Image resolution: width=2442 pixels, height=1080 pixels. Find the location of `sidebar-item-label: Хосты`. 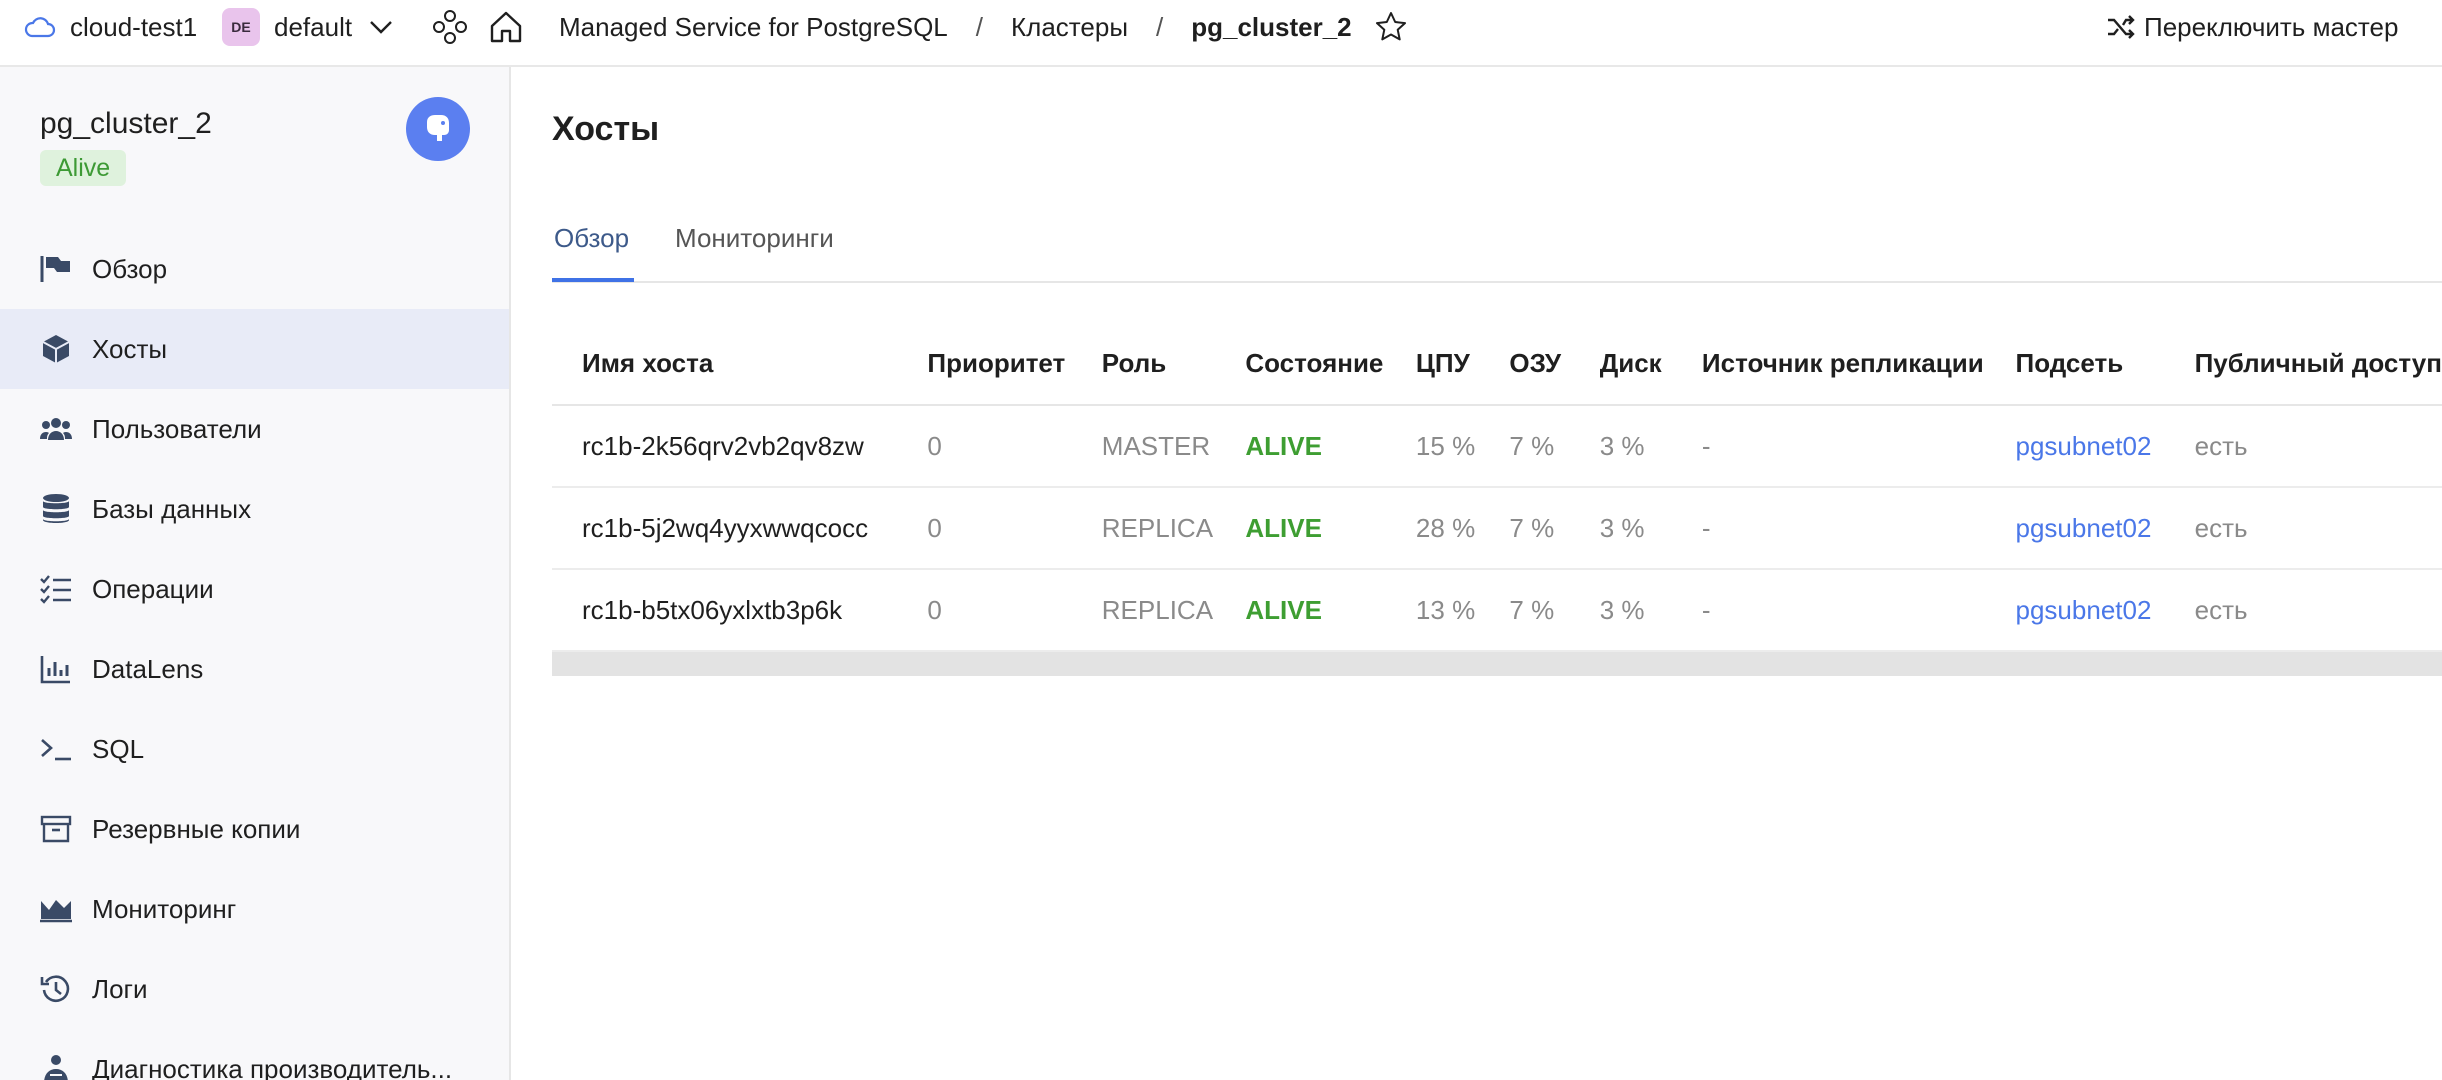

sidebar-item-label: Хосты is located at coordinates (130, 348).